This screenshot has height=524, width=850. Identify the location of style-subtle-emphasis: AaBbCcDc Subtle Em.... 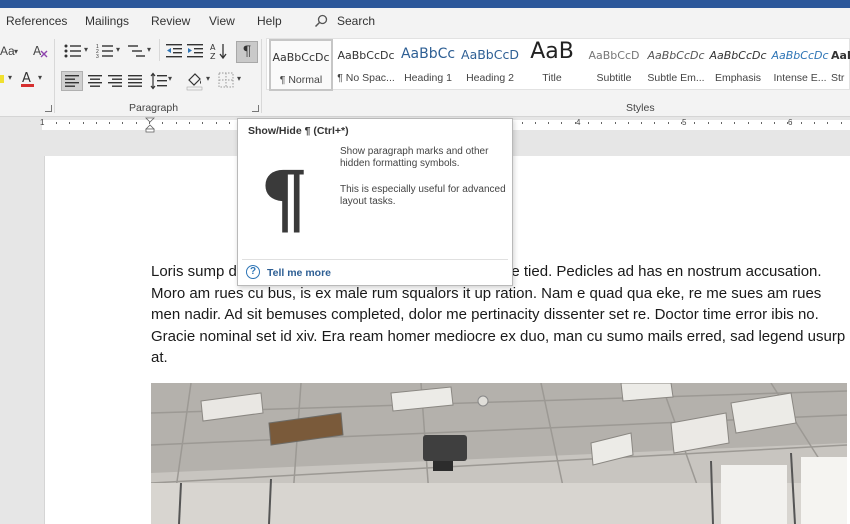
(676, 65).